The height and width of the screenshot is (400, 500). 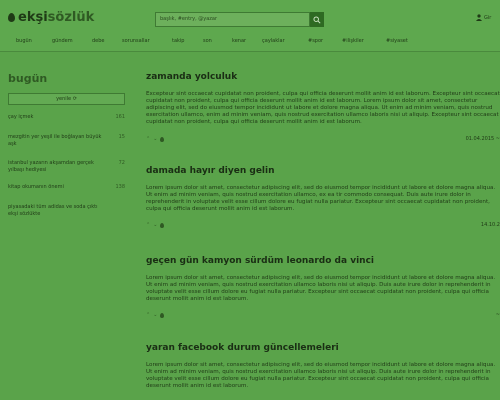 I want to click on drop-logo-icon, so click(x=11, y=17).